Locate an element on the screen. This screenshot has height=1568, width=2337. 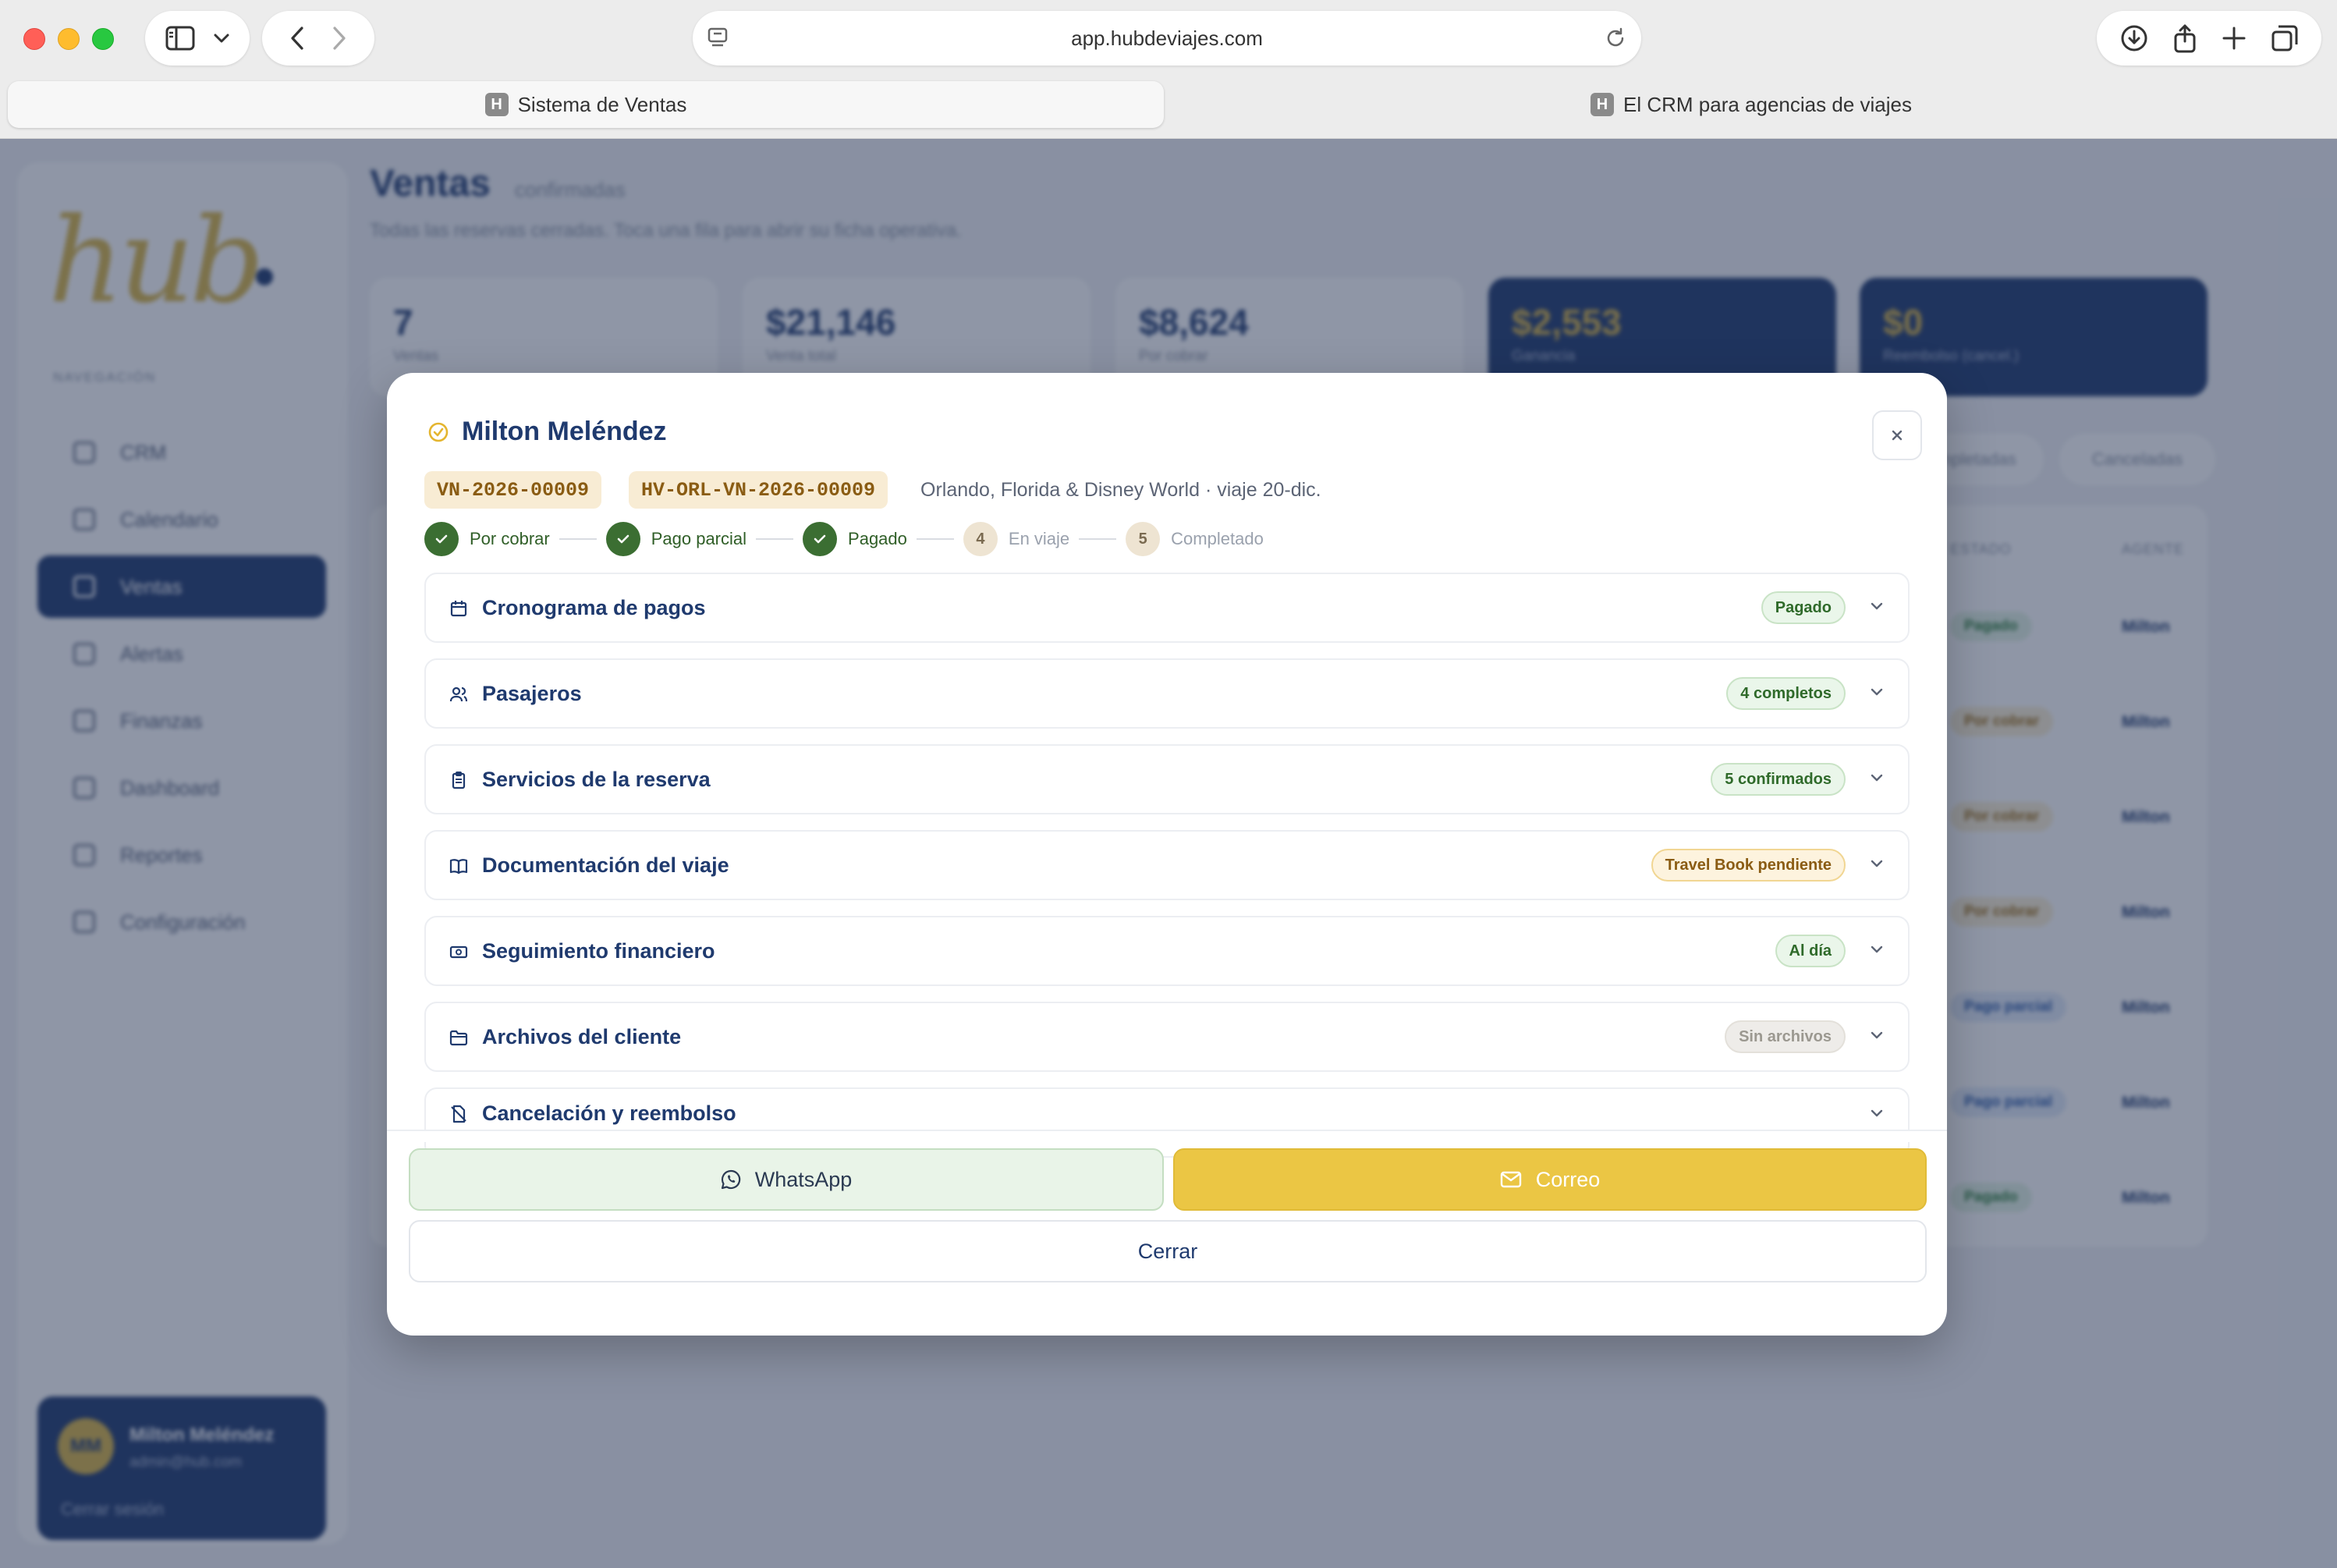
book-icon is located at coordinates (459, 867).